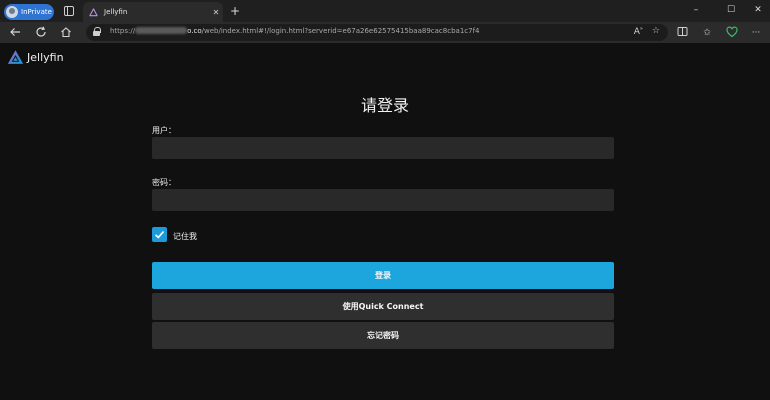 This screenshot has height=400, width=770. Describe the element at coordinates (383, 335) in the screenshot. I see `forgot-password-button: 忘记密码` at that location.